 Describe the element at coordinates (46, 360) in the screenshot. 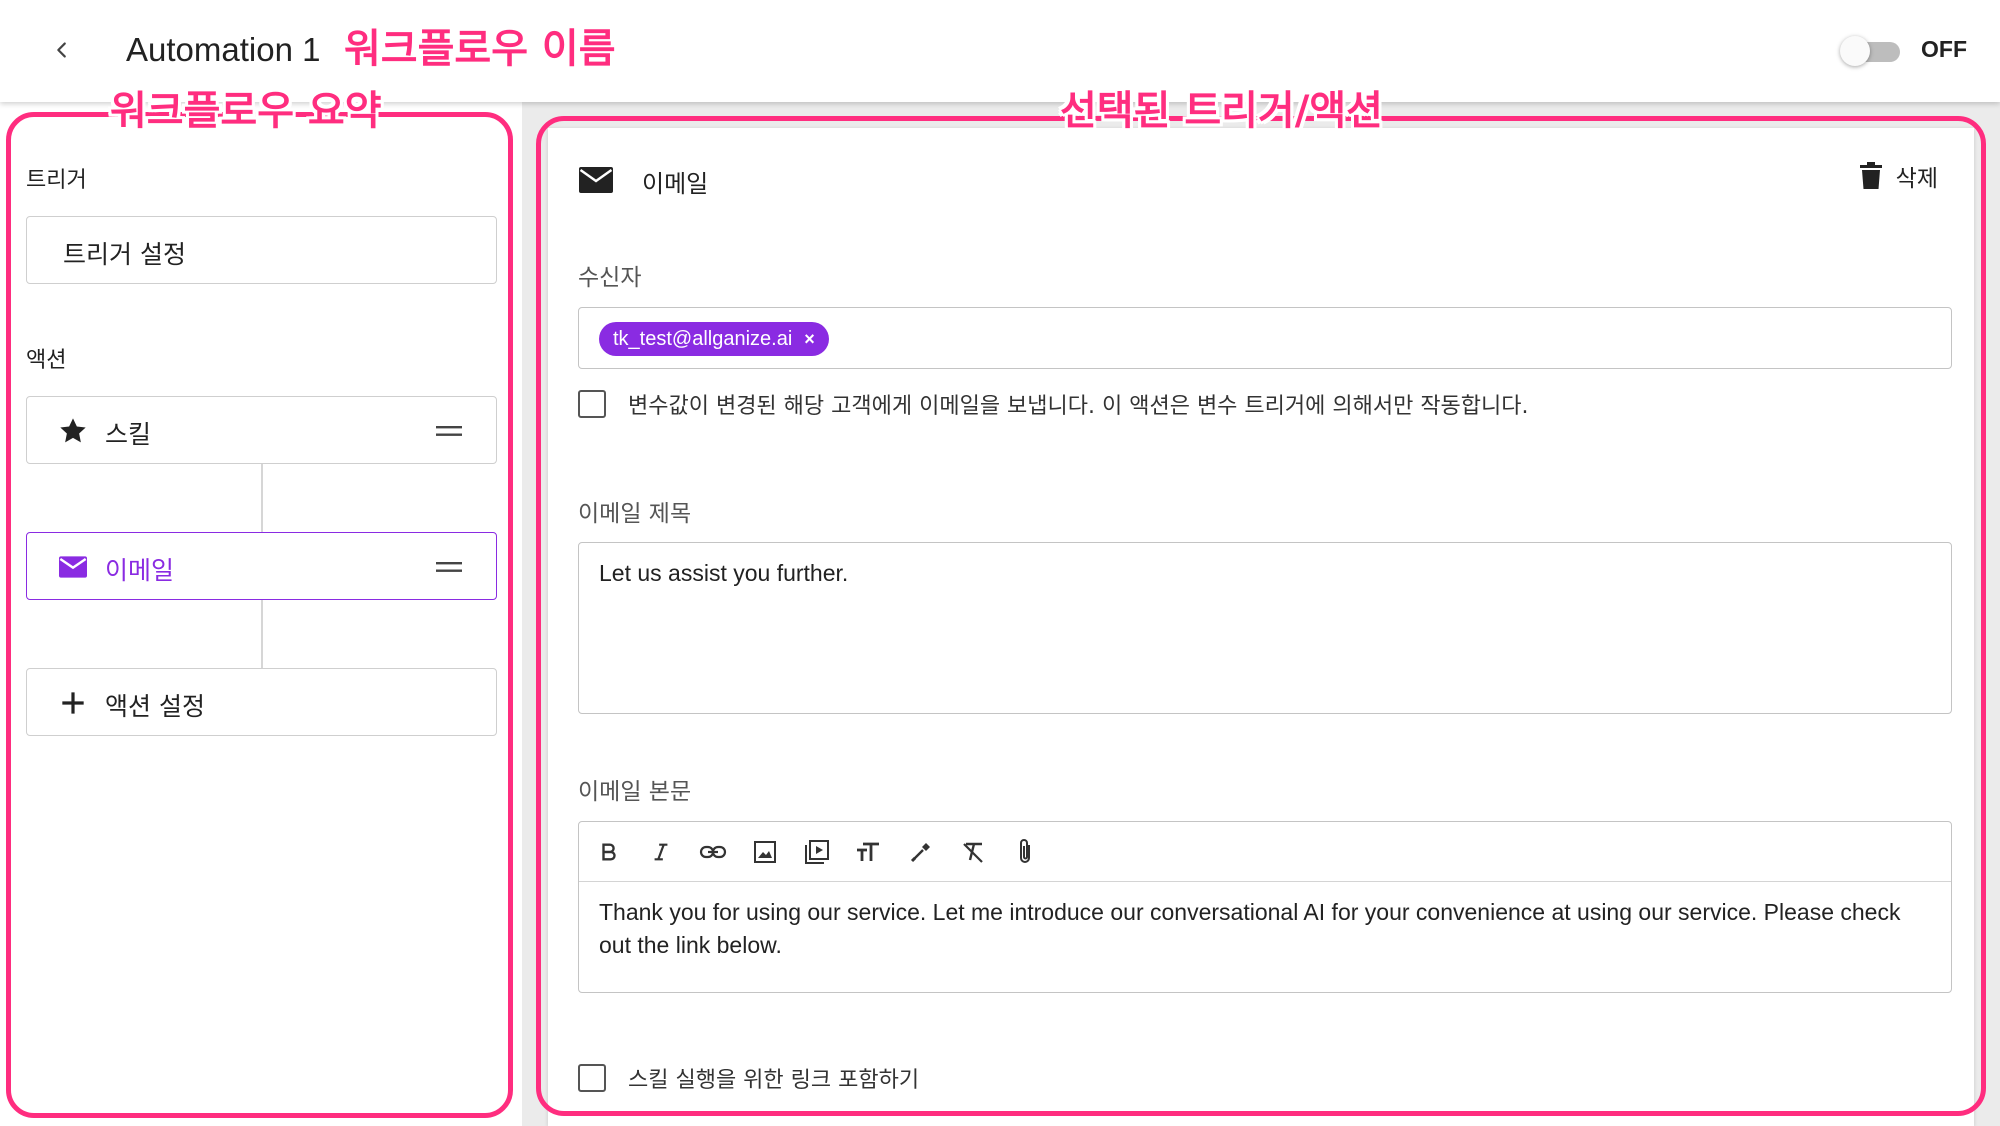

I see `action-section-label: 액션` at that location.